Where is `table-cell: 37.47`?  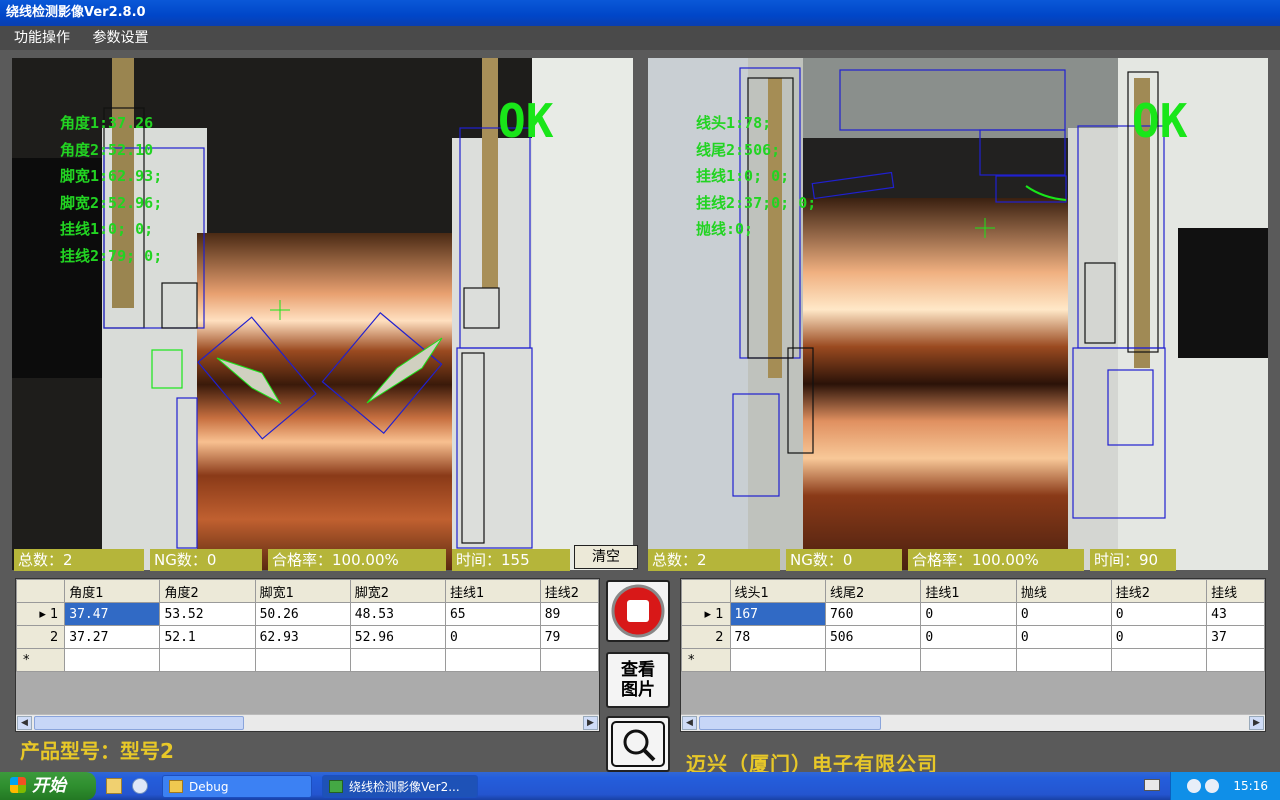 table-cell: 37.47 is located at coordinates (112, 614).